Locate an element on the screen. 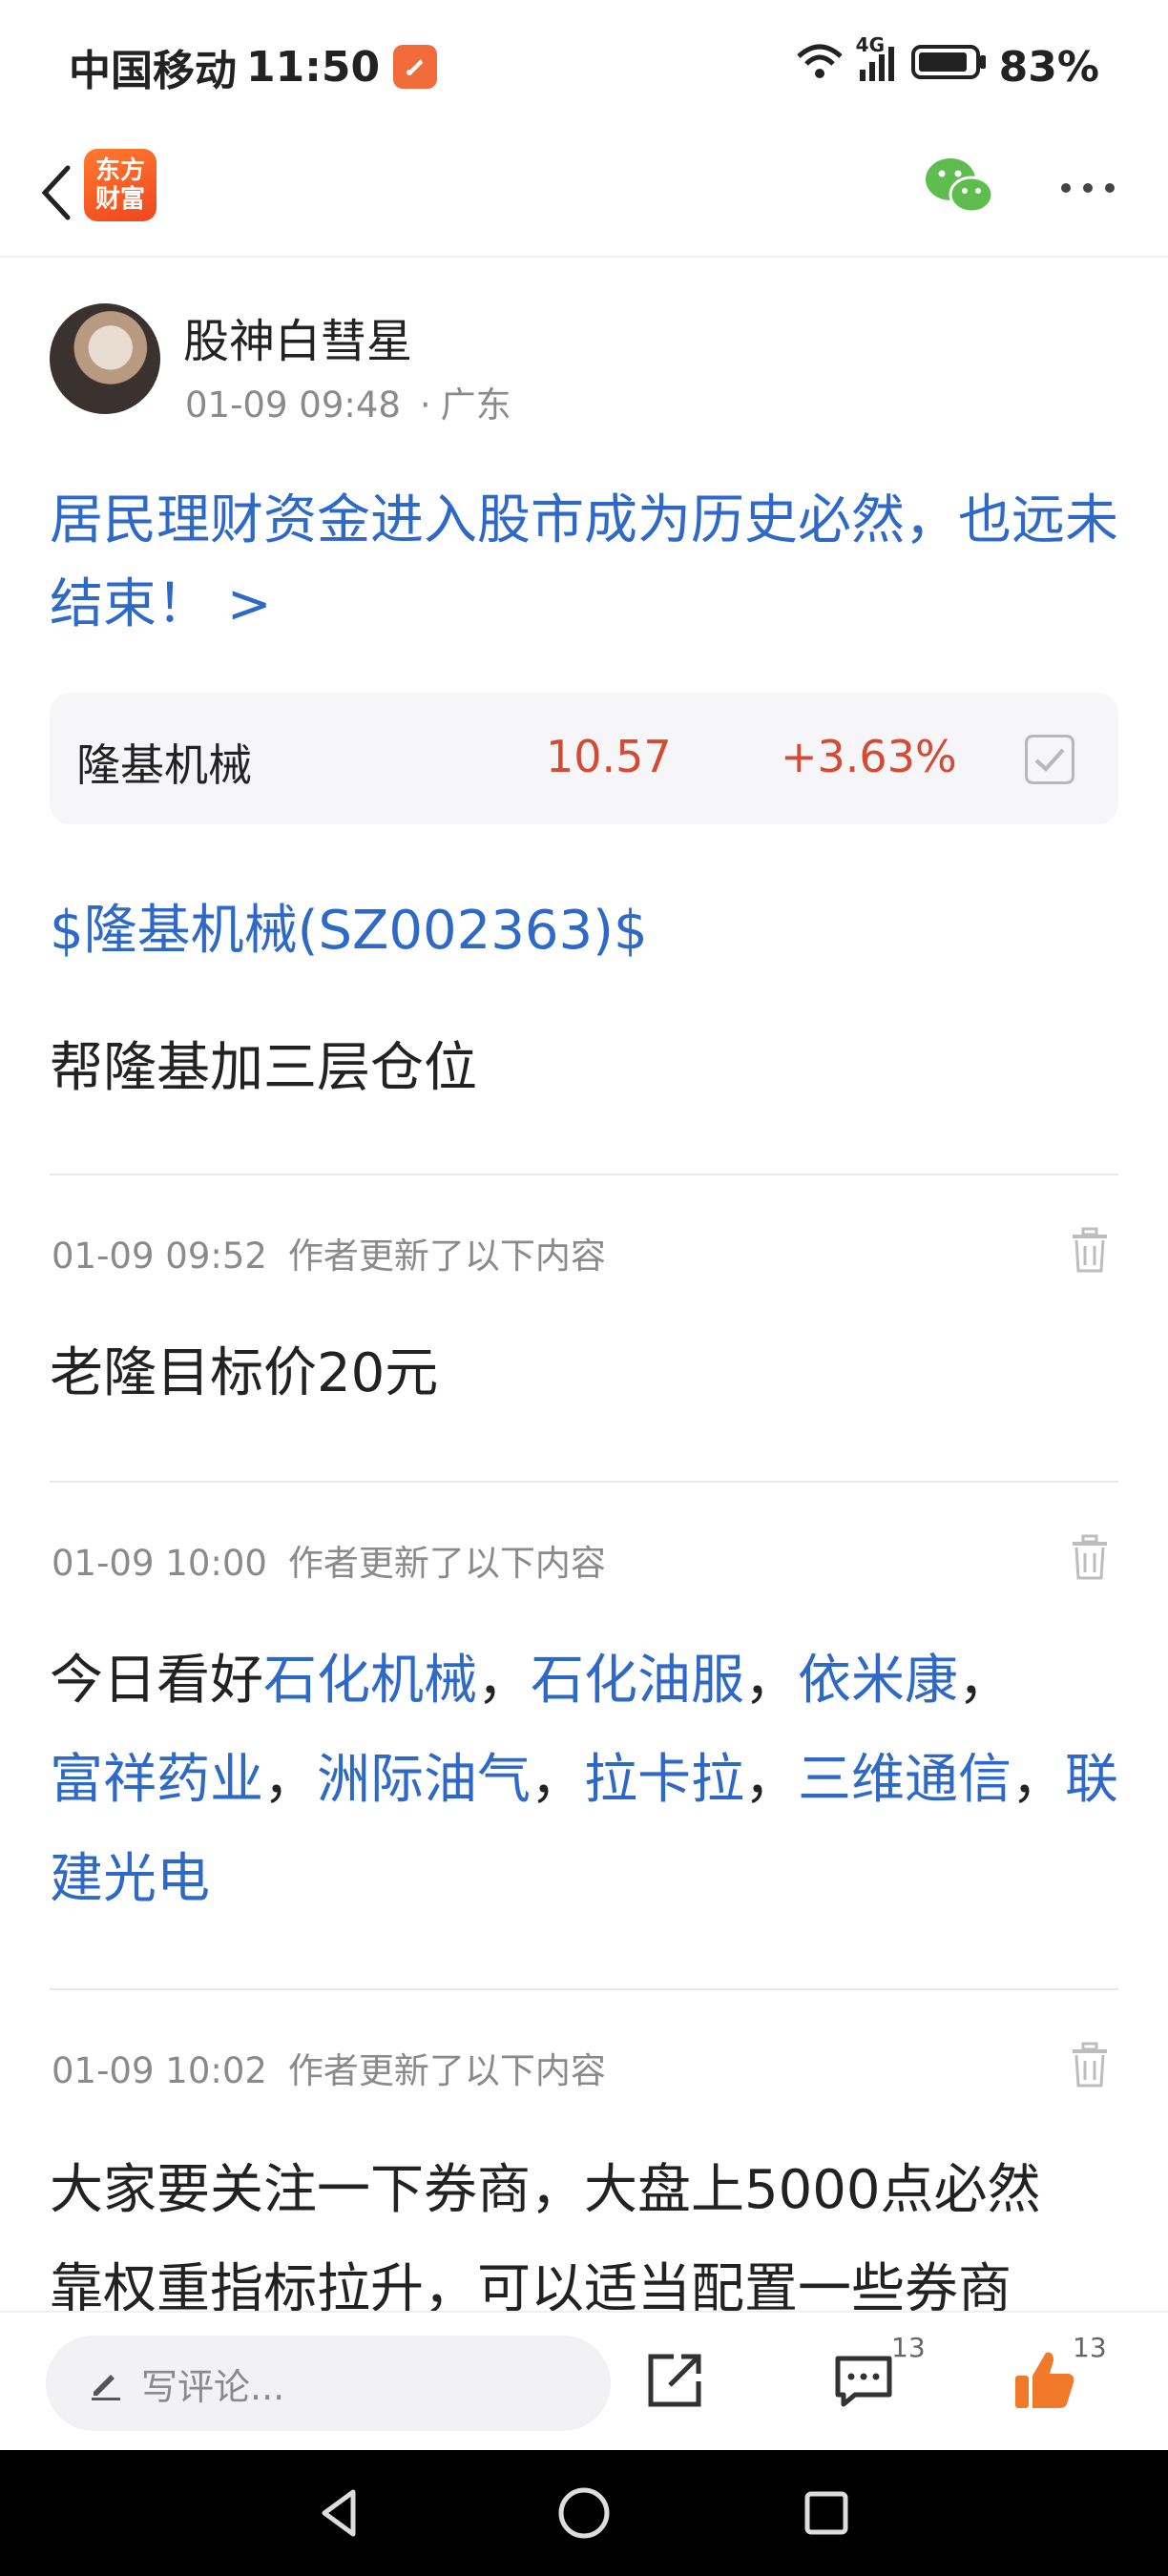 The image size is (1168, 2576). battery-level: 83% is located at coordinates (1048, 67).